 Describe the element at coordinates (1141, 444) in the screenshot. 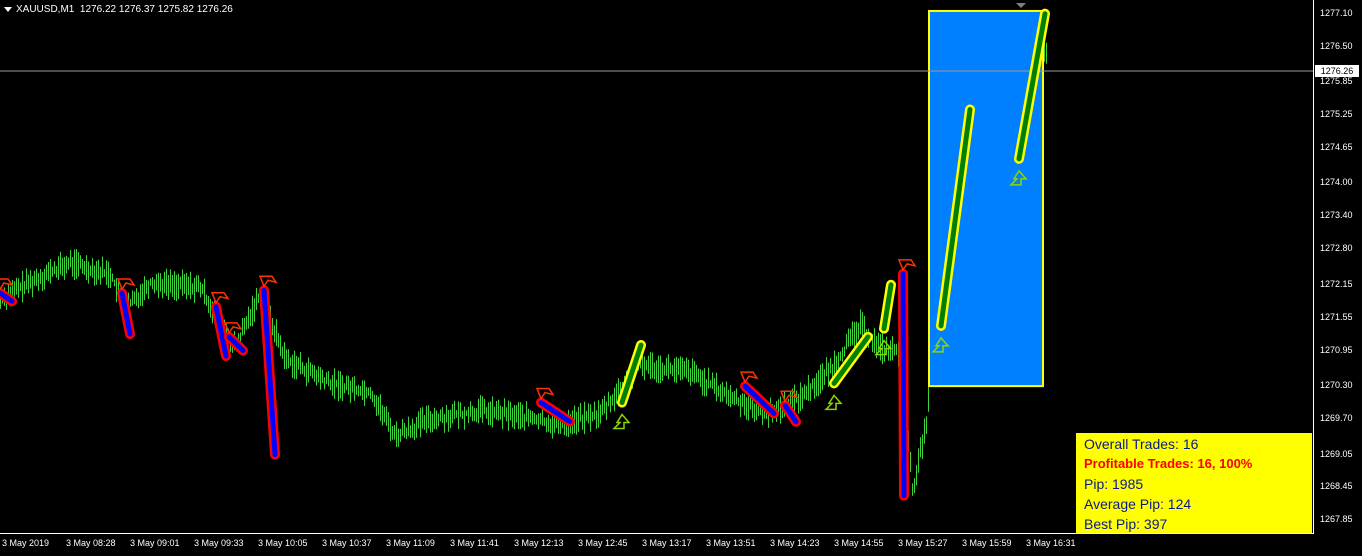

I see `overall-trades: Overall Trades: 16` at that location.